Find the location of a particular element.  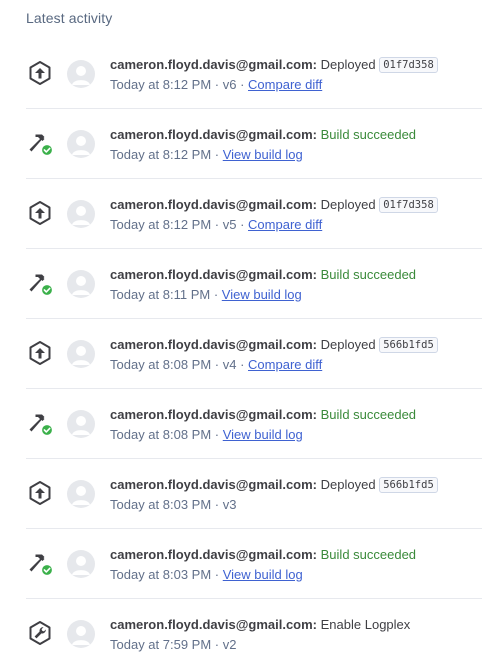

activity-meta: Today at 8:08 PM · View build log is located at coordinates (295, 435).